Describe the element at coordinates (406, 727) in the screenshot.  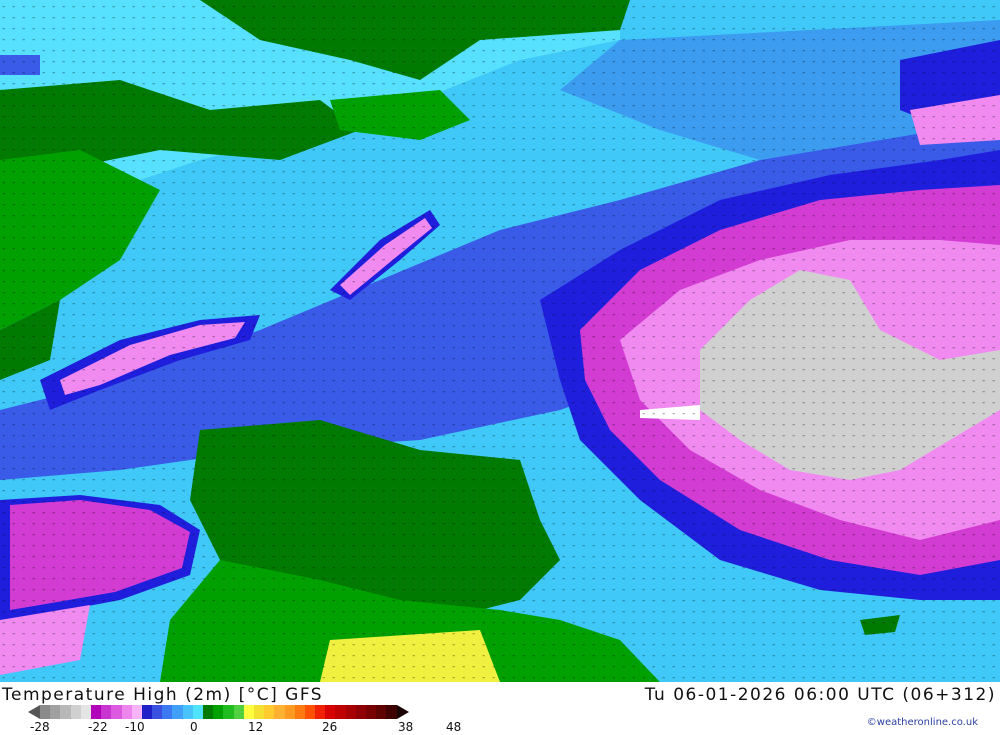
I see `legend-label: 38` at that location.